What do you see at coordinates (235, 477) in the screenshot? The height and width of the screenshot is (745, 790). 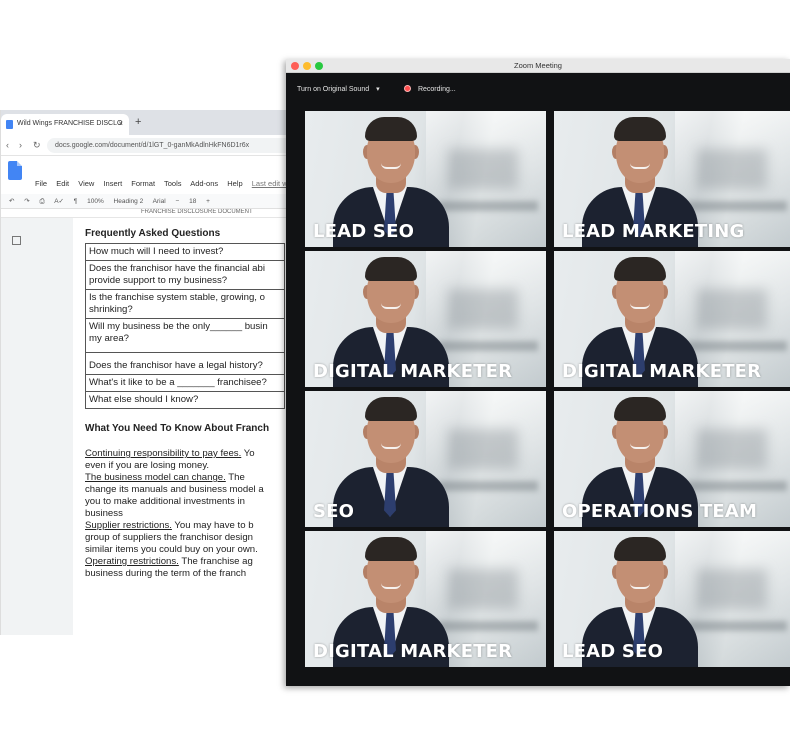 I see `paragraph-text: The` at bounding box center [235, 477].